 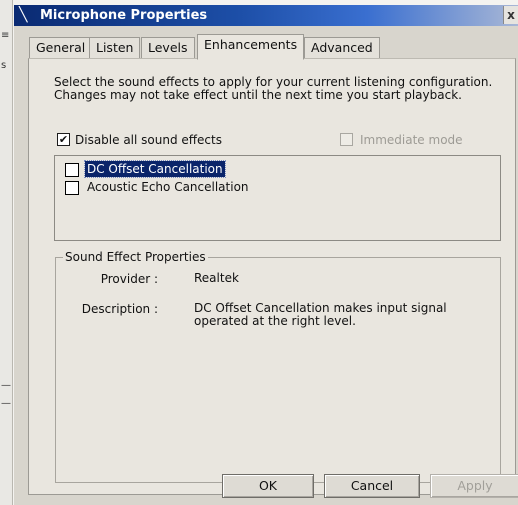 I want to click on tab-enhancements: Enhancements, so click(x=251, y=47).